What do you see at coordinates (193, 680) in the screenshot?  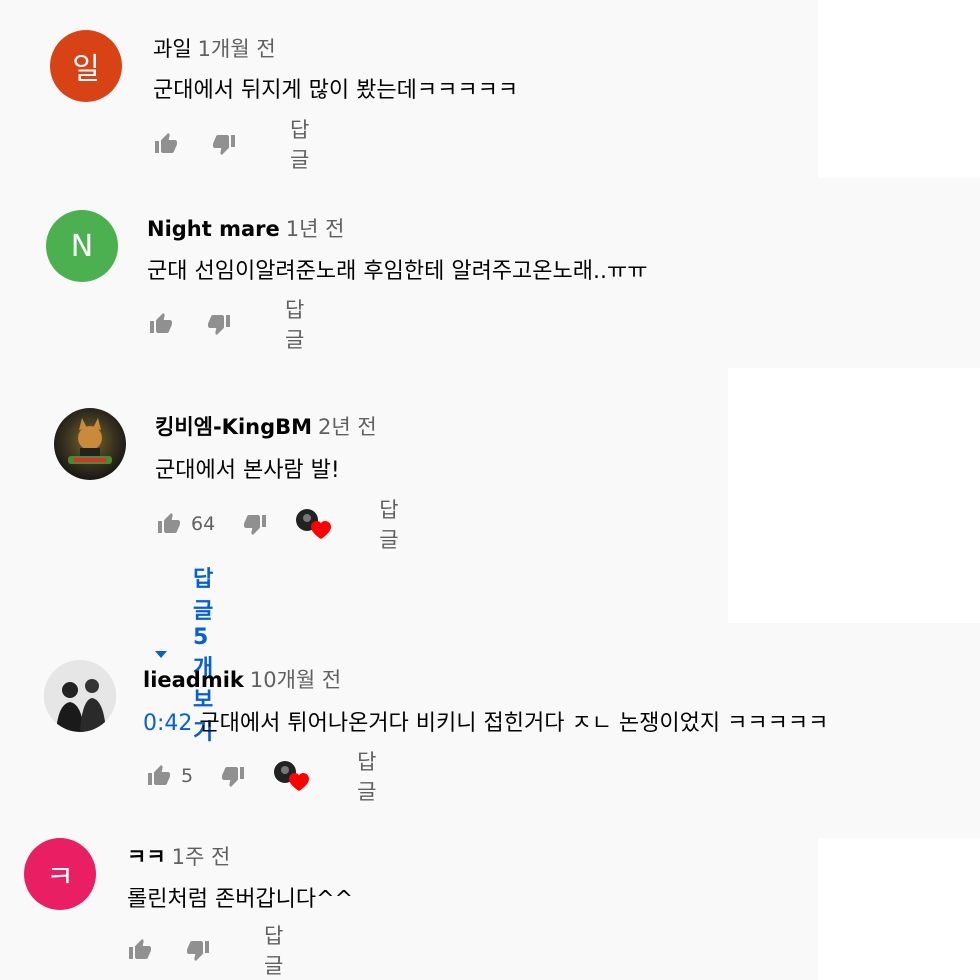 I see `comment-author: lieadmik` at bounding box center [193, 680].